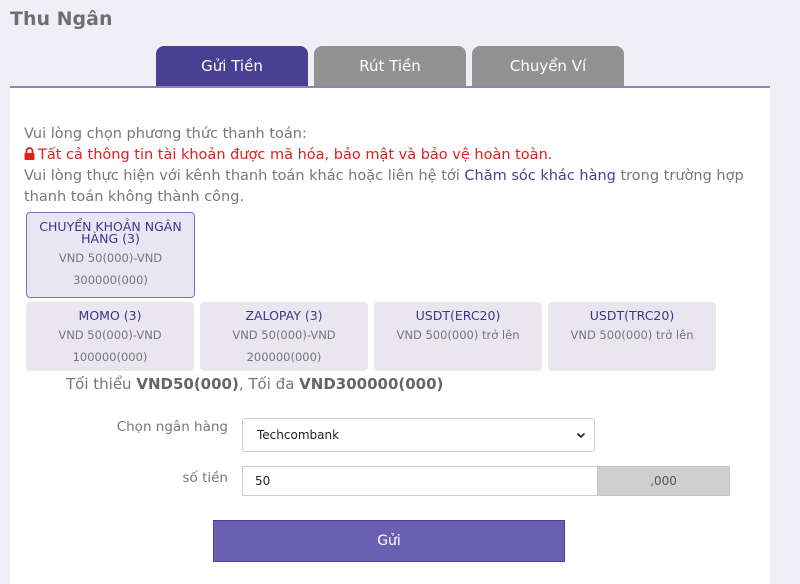 Image resolution: width=800 pixels, height=584 pixels. Describe the element at coordinates (548, 66) in the screenshot. I see `tab-wallet-transfer: Chuyển Ví` at that location.